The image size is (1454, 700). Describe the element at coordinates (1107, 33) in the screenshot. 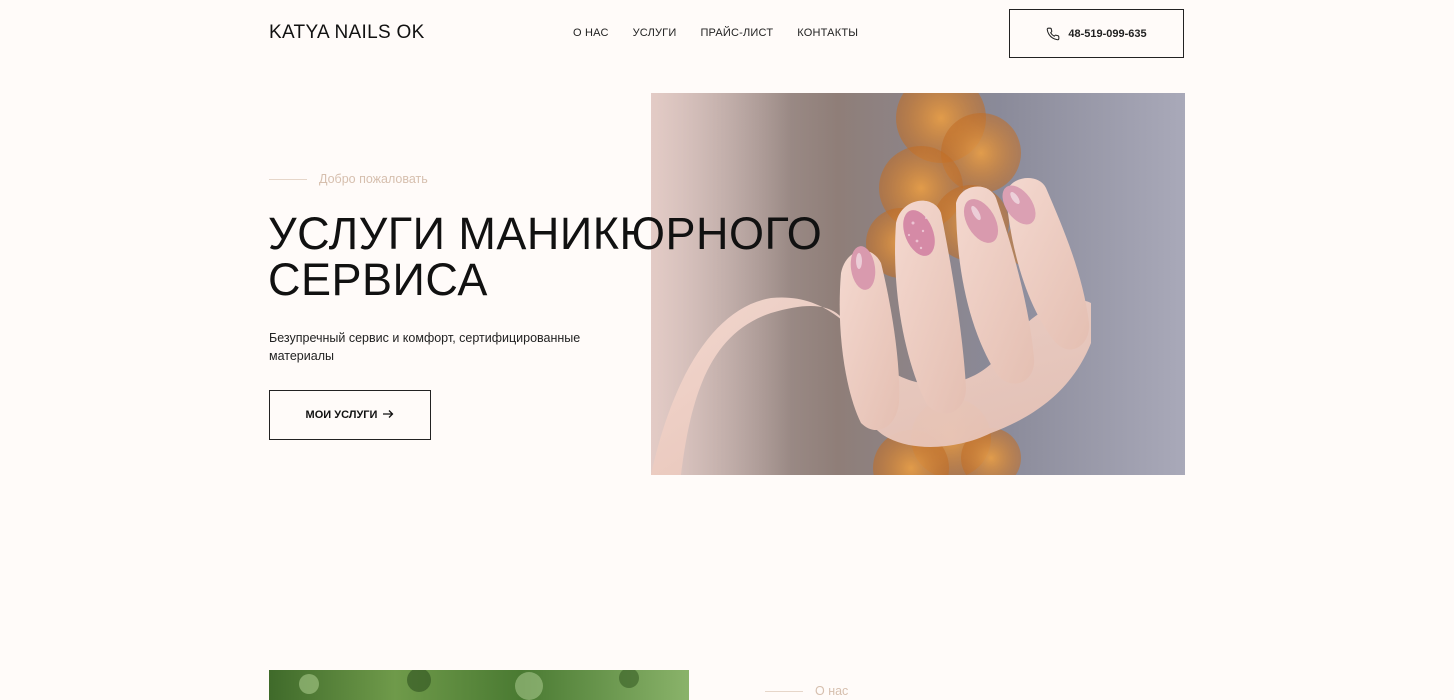

I see `phone-number: 48-519-099-635` at that location.